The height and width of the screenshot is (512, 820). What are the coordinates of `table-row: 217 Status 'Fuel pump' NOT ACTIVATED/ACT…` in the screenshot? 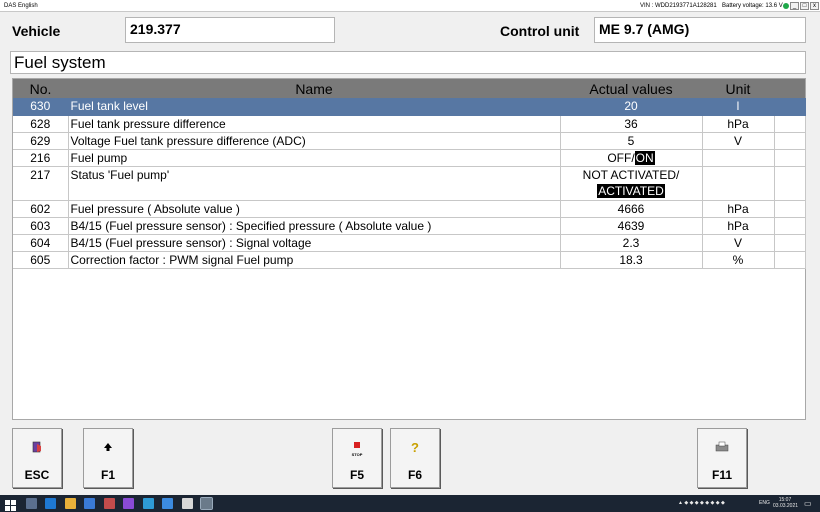 It's located at (409, 183).